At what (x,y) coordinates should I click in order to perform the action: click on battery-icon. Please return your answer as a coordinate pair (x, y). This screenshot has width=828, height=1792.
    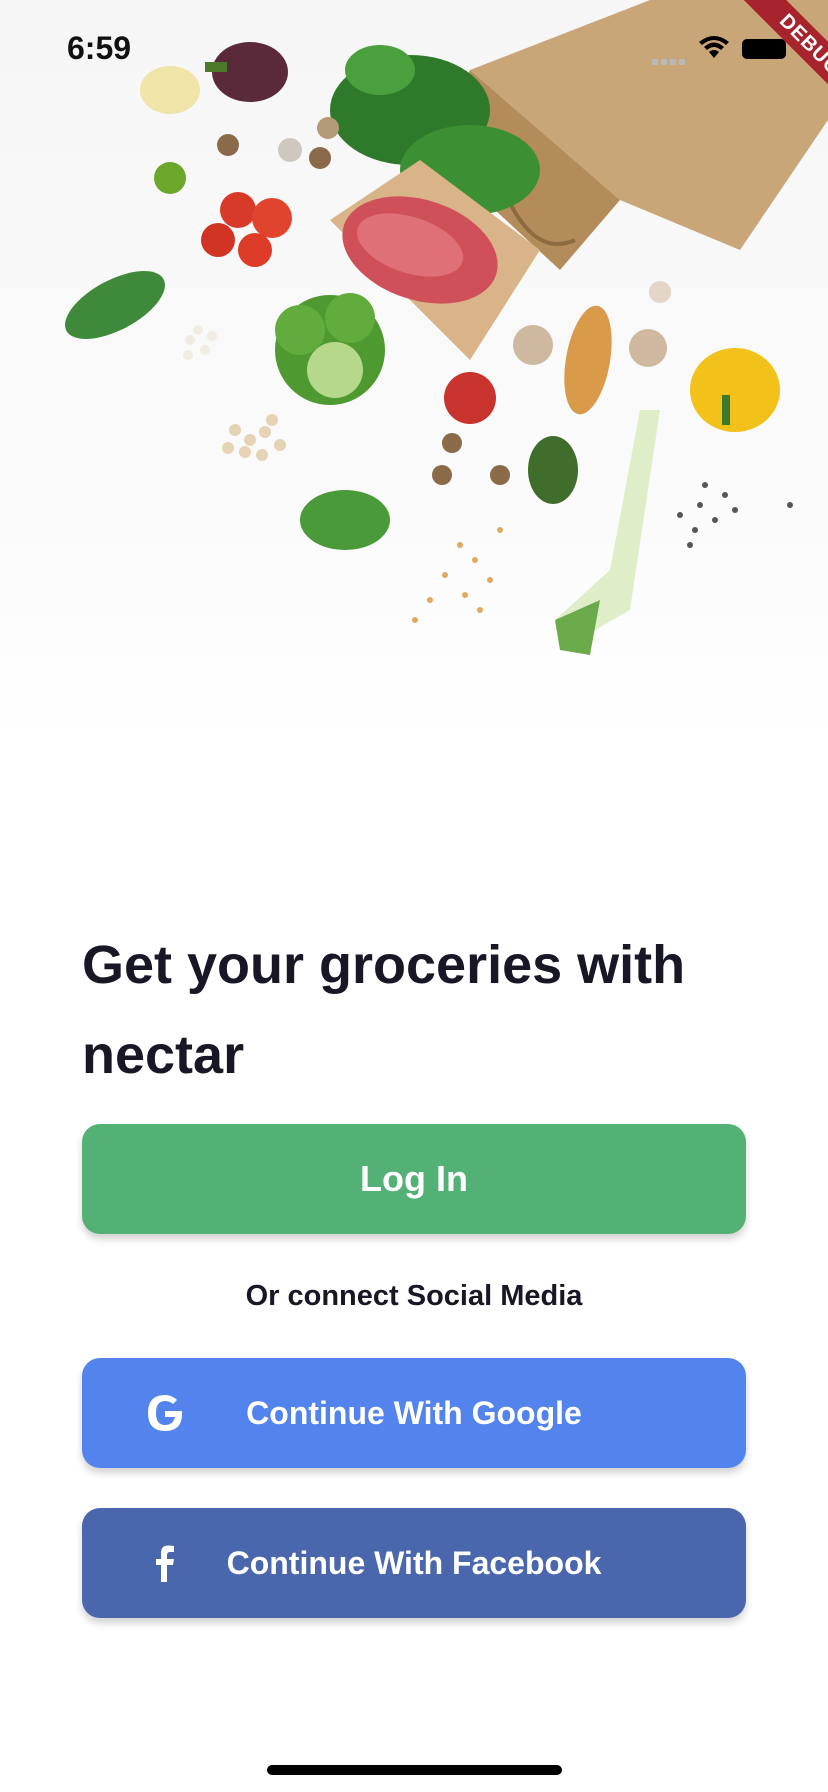
    Looking at the image, I should click on (764, 49).